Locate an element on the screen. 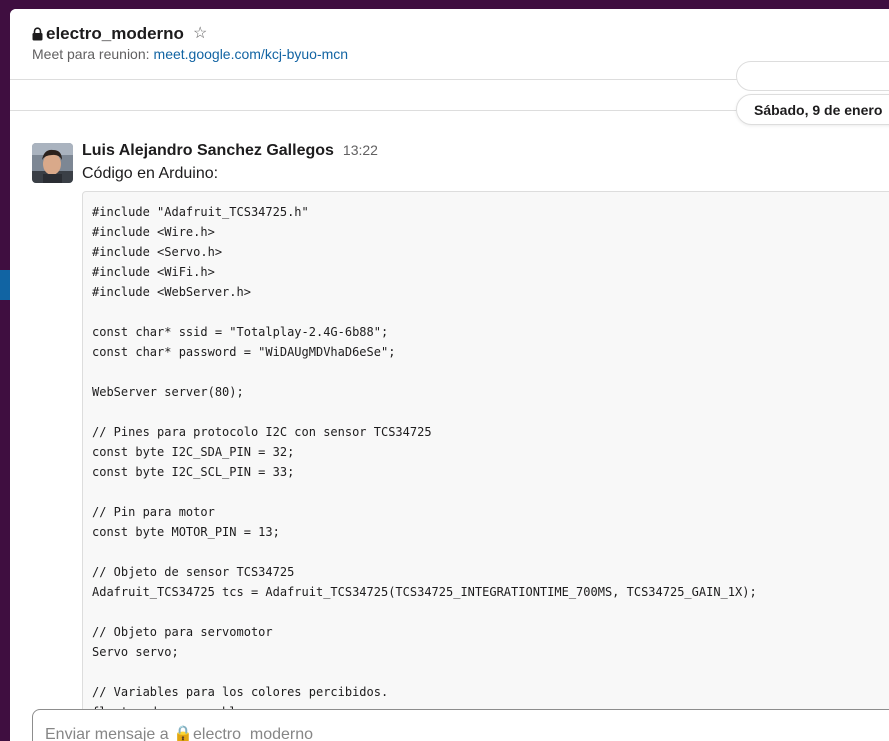 Image resolution: width=889 pixels, height=741 pixels. date-divider-pill: Sábado, 9 de enero ⌄ is located at coordinates (812, 109).